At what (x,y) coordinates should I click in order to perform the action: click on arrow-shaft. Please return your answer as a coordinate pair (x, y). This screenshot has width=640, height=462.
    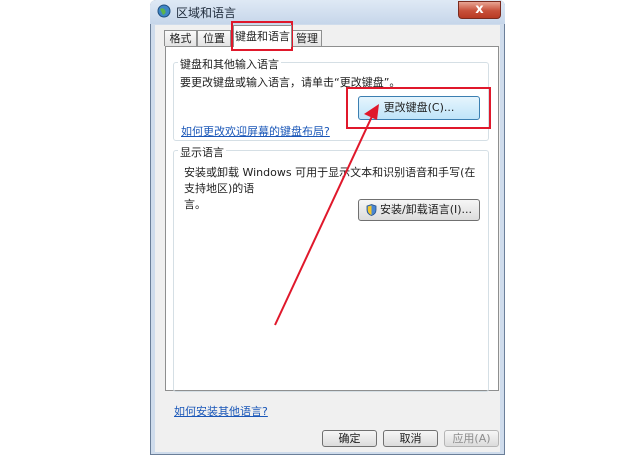
    Looking at the image, I should click on (324, 218).